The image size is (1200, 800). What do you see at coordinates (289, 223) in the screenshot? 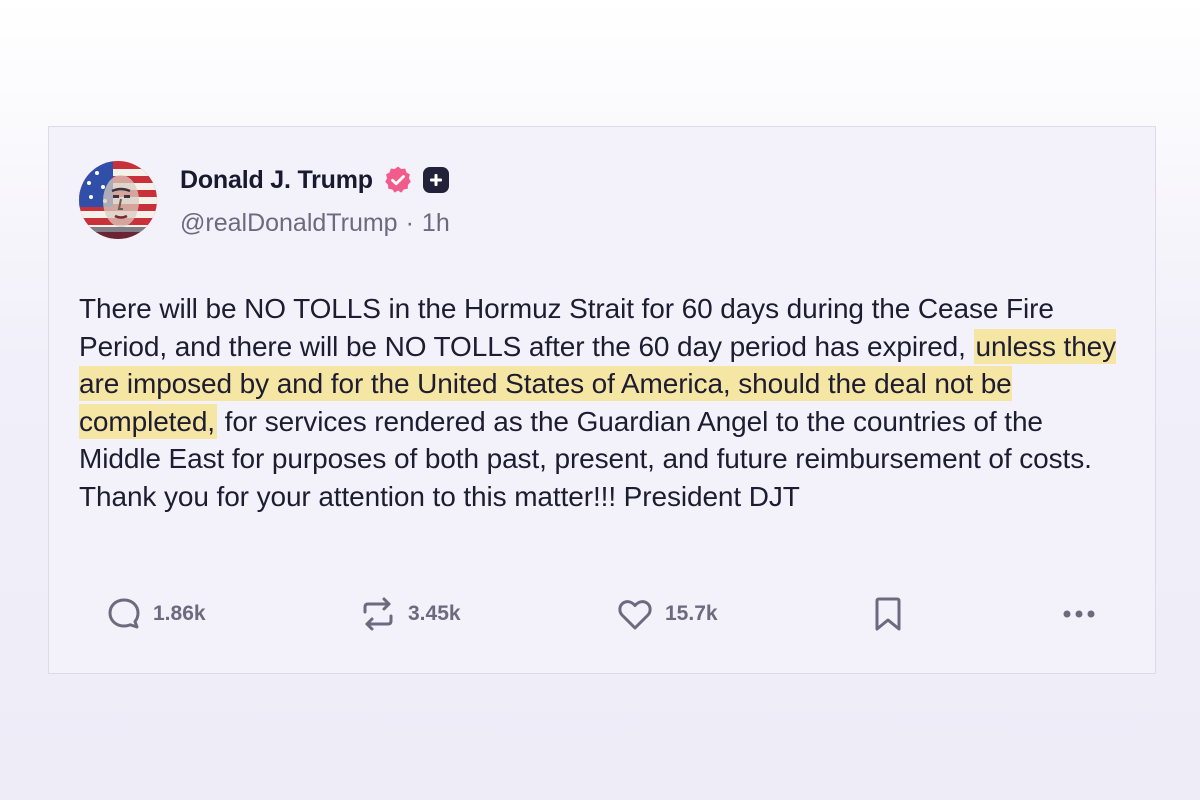
I see `author-handle: @realDonaldTrump` at bounding box center [289, 223].